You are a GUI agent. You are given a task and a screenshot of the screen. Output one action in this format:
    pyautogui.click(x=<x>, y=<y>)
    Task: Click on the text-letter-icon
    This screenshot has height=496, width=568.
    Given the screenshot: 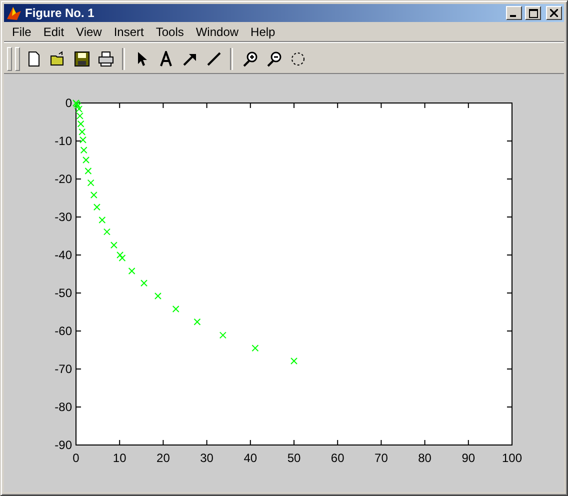 What is the action you would take?
    pyautogui.click(x=166, y=59)
    